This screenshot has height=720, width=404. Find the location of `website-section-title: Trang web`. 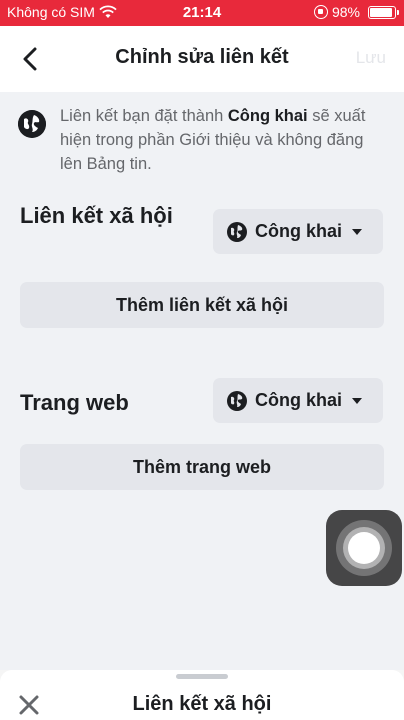

website-section-title: Trang web is located at coordinates (74, 402).